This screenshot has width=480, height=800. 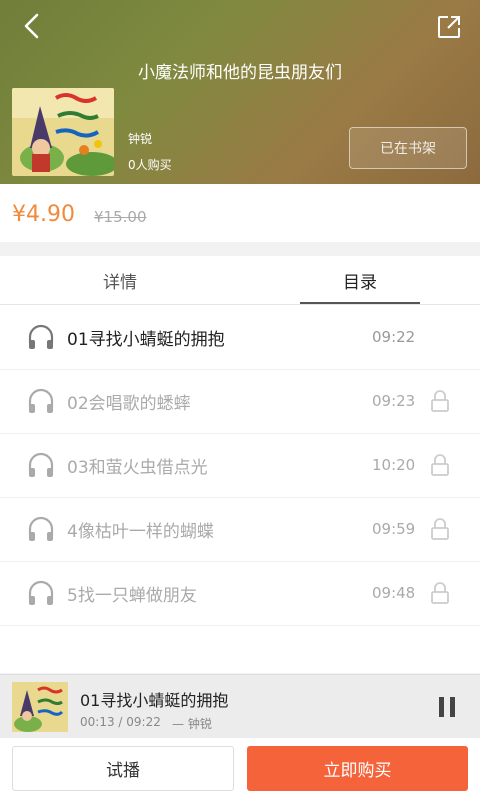 What do you see at coordinates (192, 724) in the screenshot?
I see `now-playing-author: — 钟锐` at bounding box center [192, 724].